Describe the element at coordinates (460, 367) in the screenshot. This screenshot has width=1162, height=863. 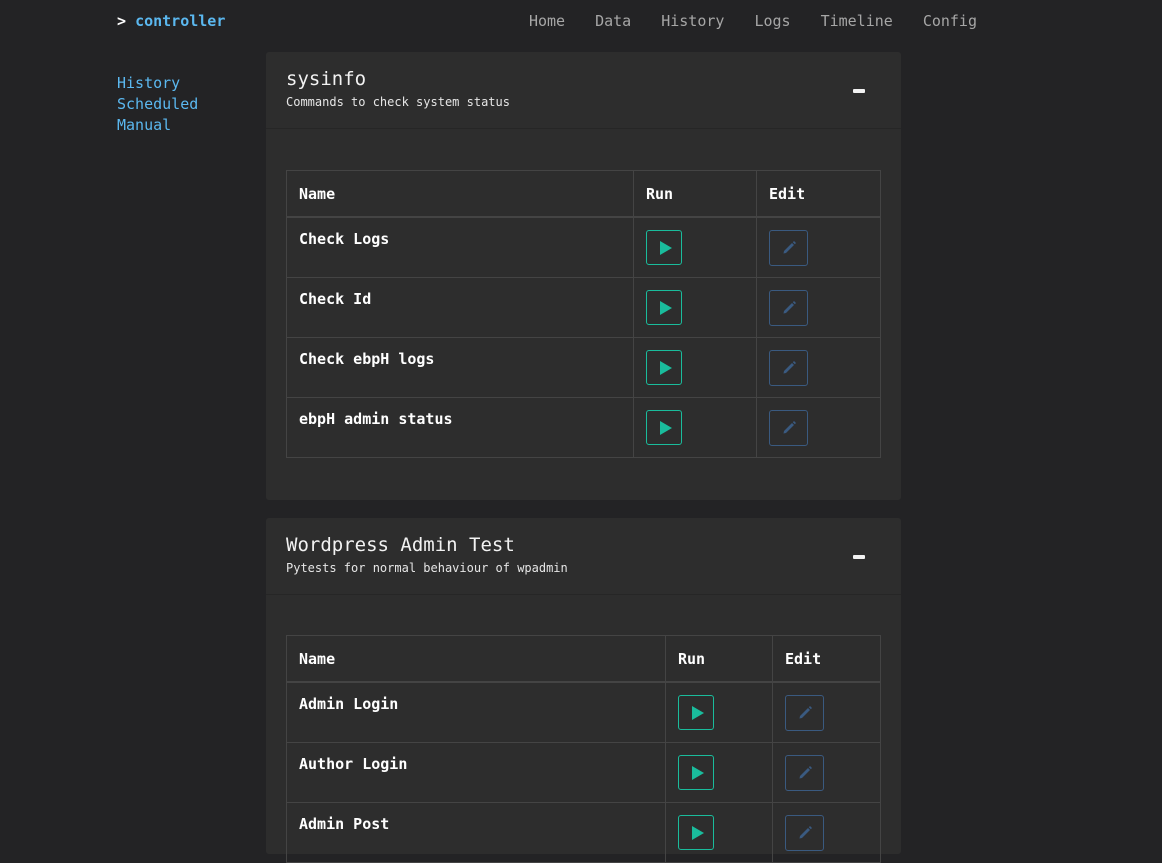
I see `command-name: Check ebpH logs` at that location.